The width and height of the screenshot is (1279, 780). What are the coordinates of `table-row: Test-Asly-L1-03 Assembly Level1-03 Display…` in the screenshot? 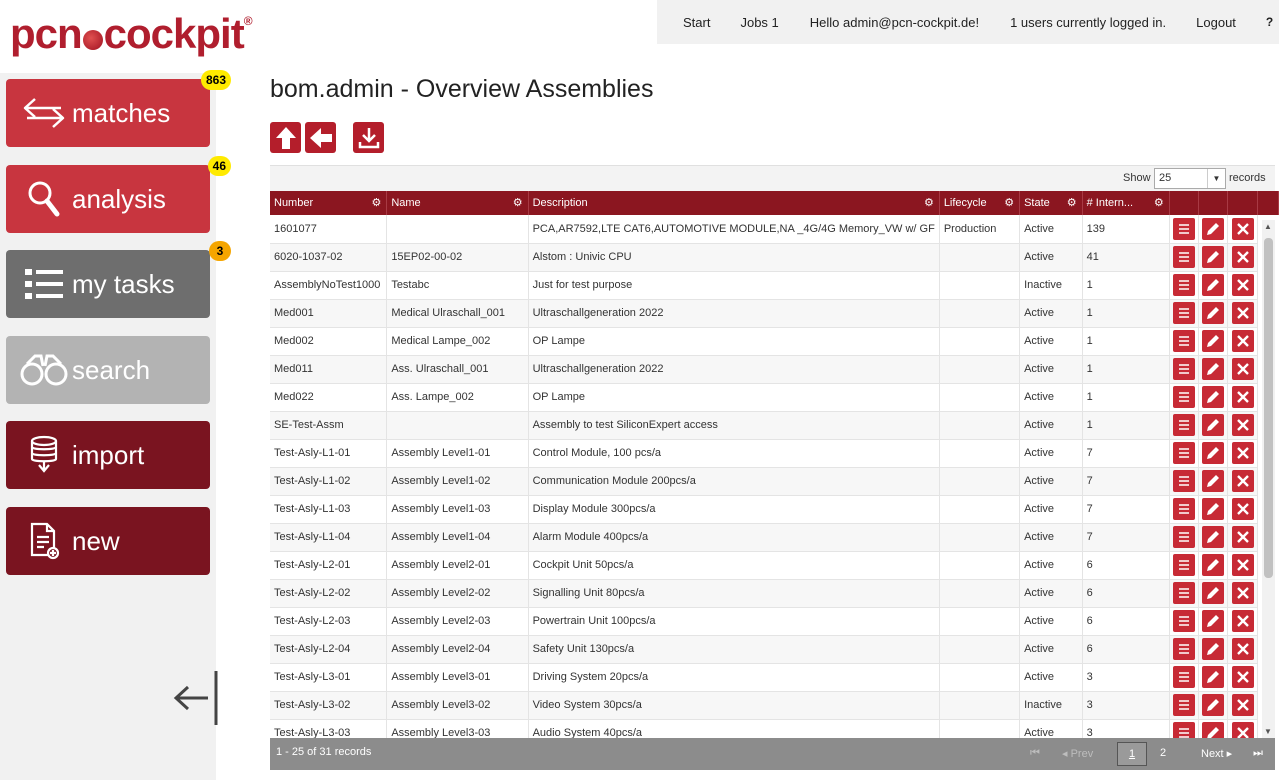 It's located at (774, 509).